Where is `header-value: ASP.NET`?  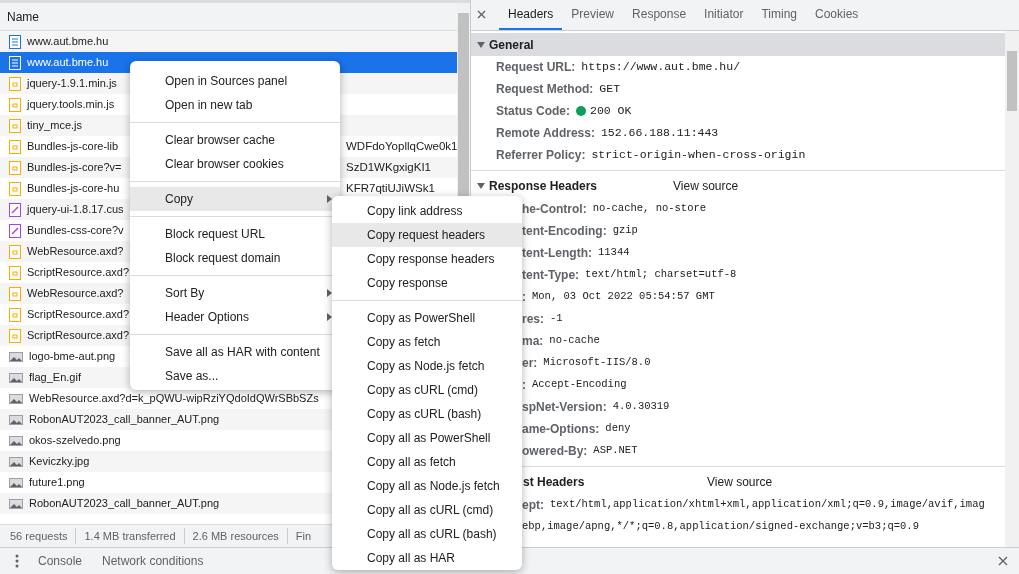 header-value: ASP.NET is located at coordinates (615, 451).